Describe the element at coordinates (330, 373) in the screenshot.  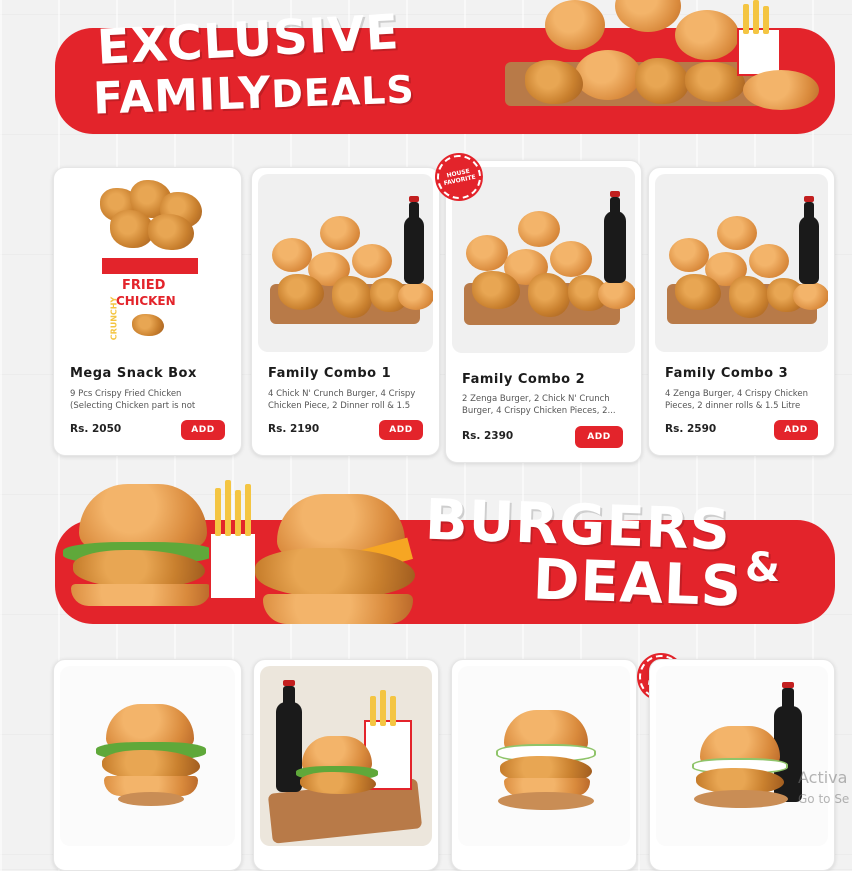
I see `product-title: Family Combo 1` at that location.